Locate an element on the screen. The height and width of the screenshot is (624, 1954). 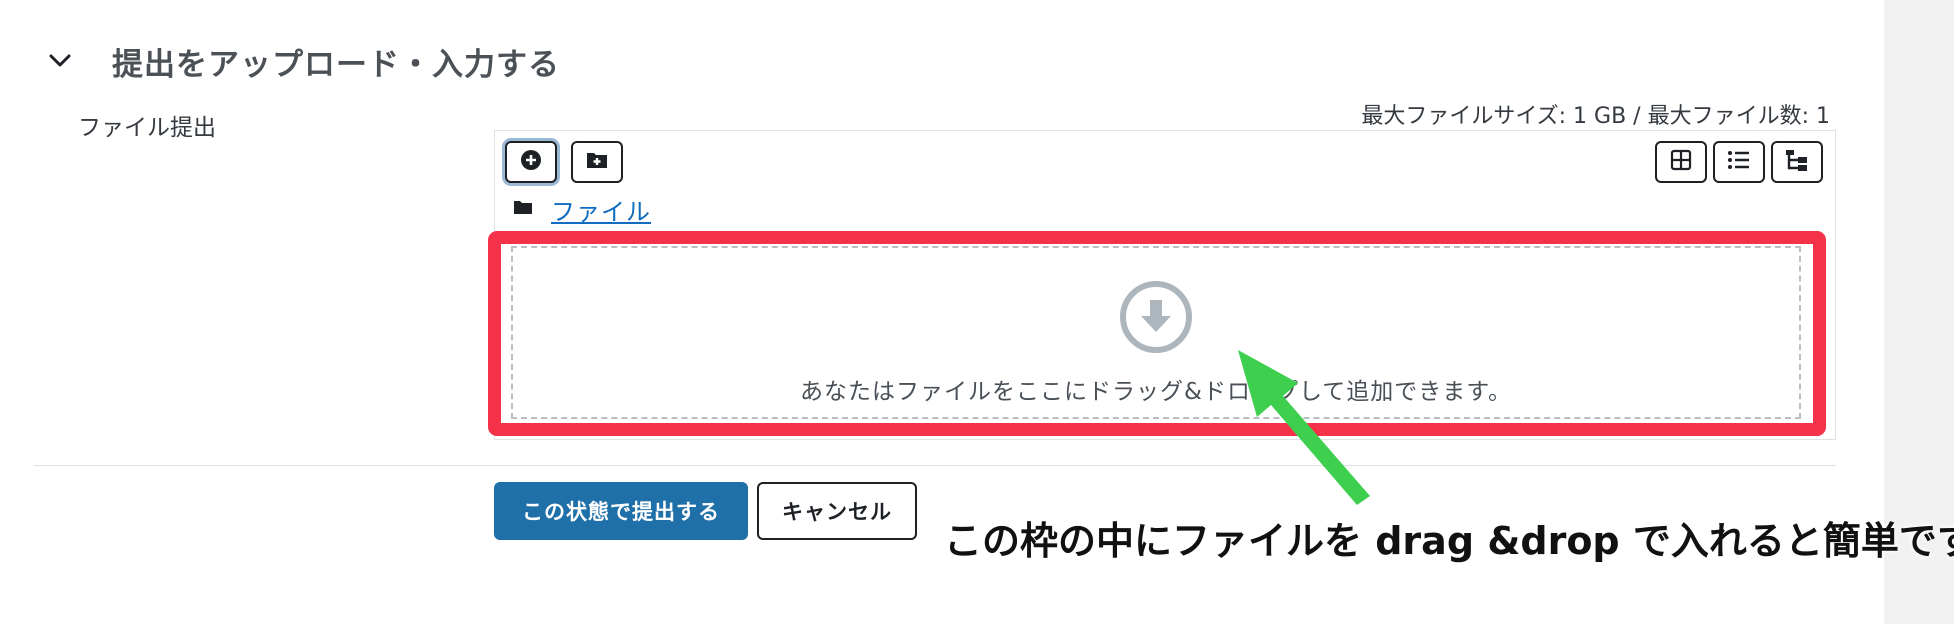
section-header: 提出をアップロード・入力する is located at coordinates (303, 61).